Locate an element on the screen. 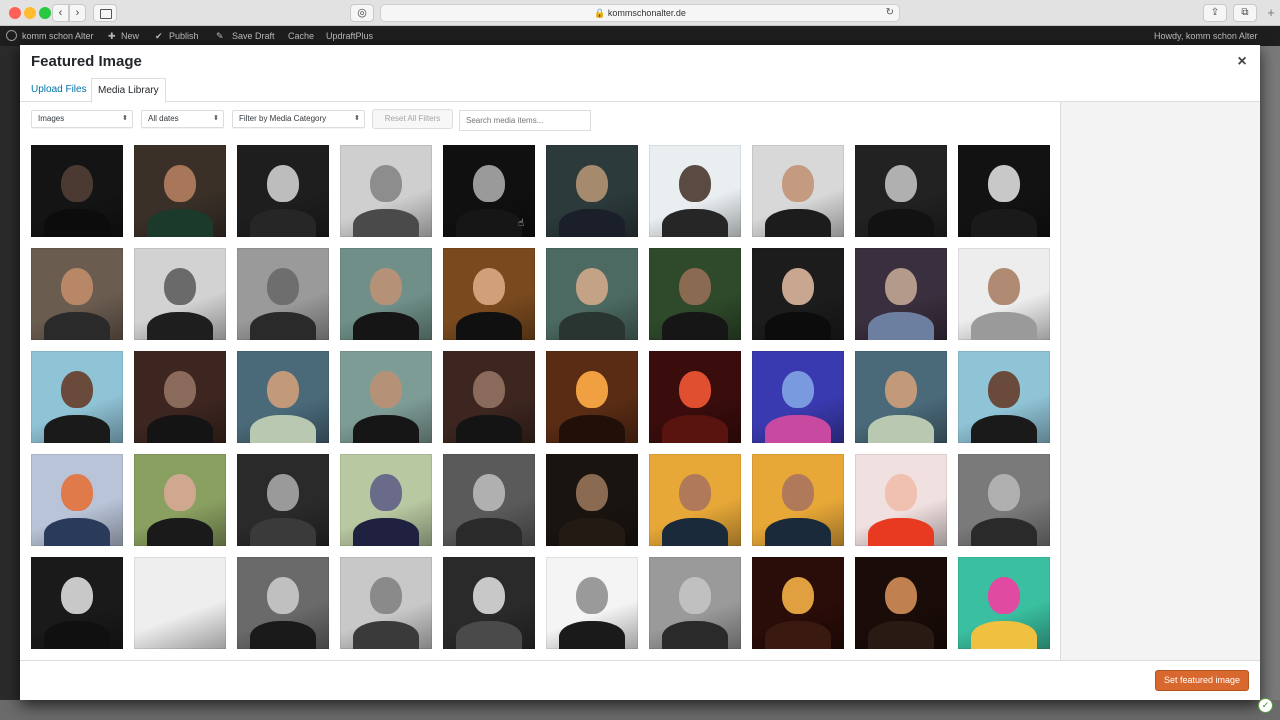  adminbar-updraft: UpdraftPlus is located at coordinates (349, 36).